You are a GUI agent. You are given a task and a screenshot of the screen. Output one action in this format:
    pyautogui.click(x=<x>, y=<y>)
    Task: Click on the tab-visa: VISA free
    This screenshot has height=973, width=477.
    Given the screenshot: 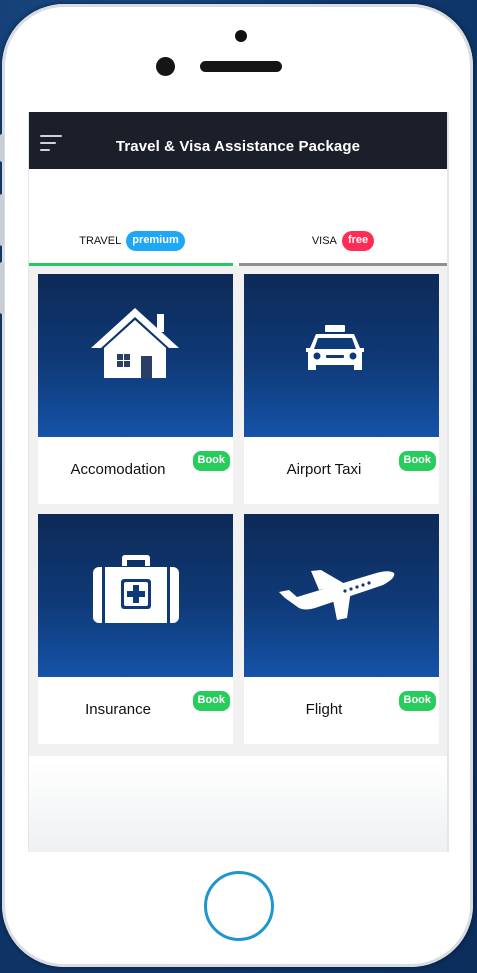 What is the action you would take?
    pyautogui.click(x=343, y=244)
    